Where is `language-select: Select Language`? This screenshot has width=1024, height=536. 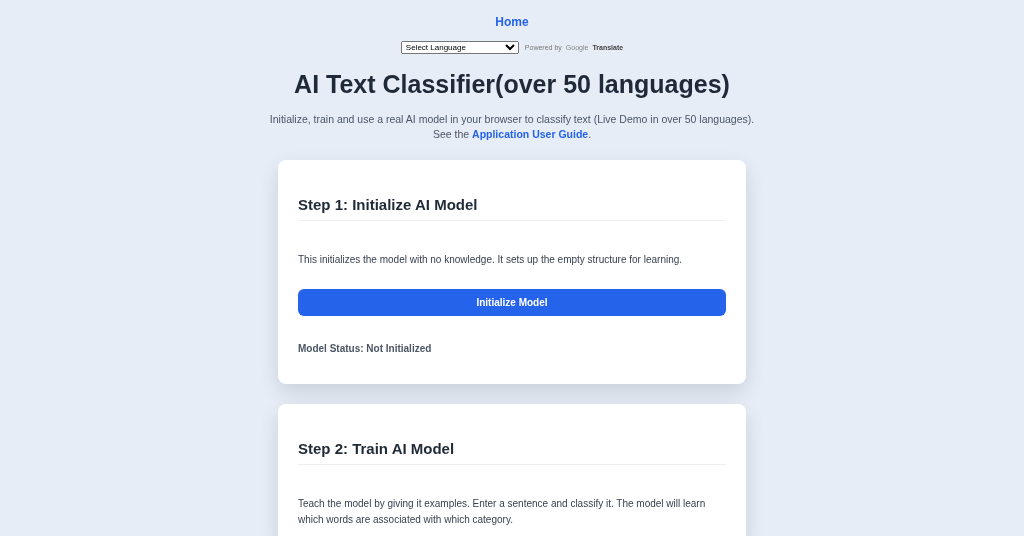
language-select: Select Language is located at coordinates (459, 47).